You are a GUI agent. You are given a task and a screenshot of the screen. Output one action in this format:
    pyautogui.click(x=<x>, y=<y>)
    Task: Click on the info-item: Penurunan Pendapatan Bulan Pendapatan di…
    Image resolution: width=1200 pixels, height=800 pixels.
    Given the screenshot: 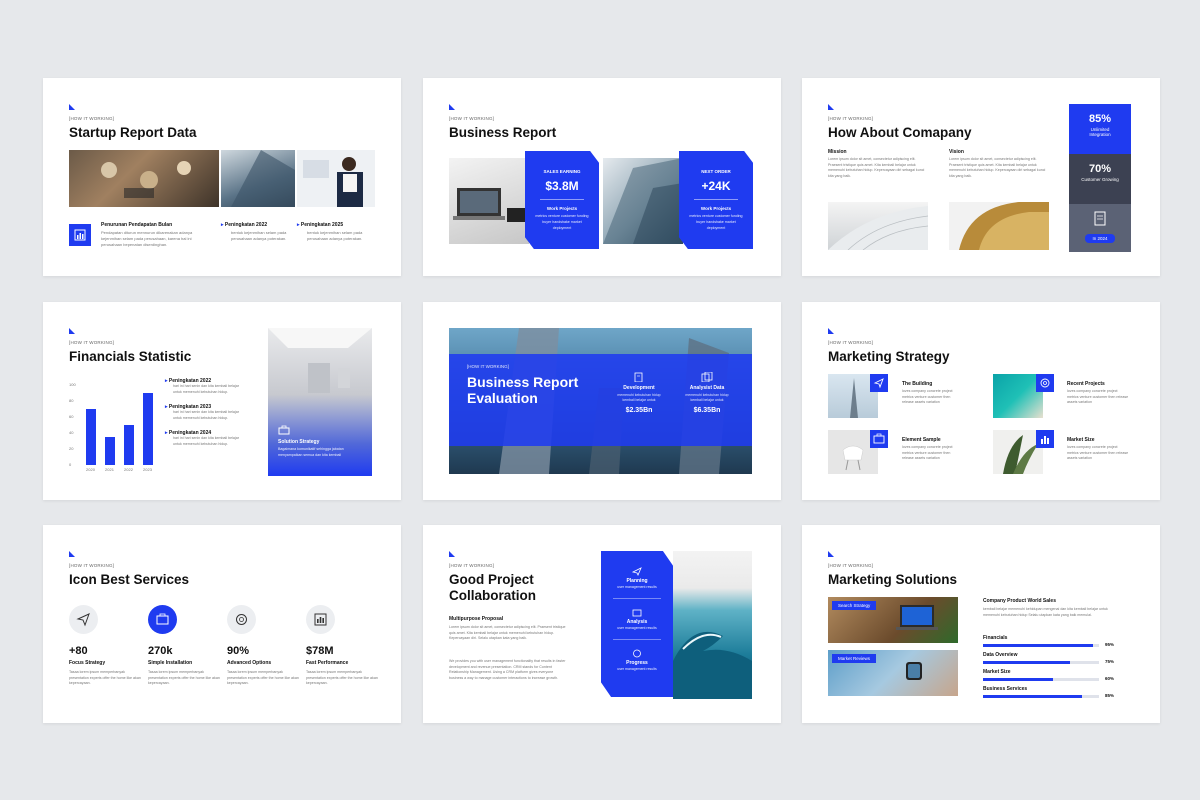 What is the action you would take?
    pyautogui.click(x=147, y=234)
    